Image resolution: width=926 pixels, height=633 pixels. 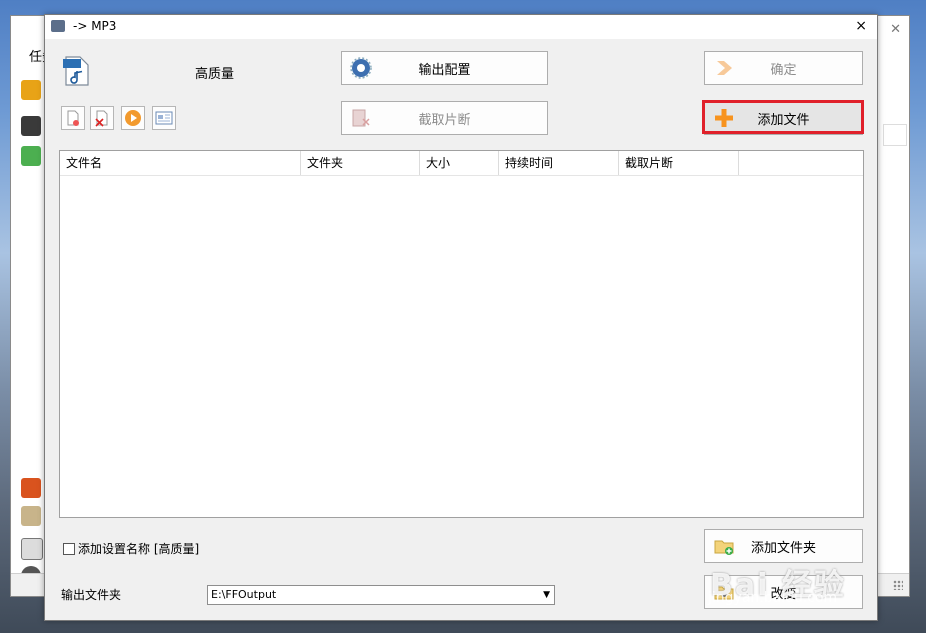 What do you see at coordinates (559, 163) in the screenshot?
I see `column-duration: 持续时间` at bounding box center [559, 163].